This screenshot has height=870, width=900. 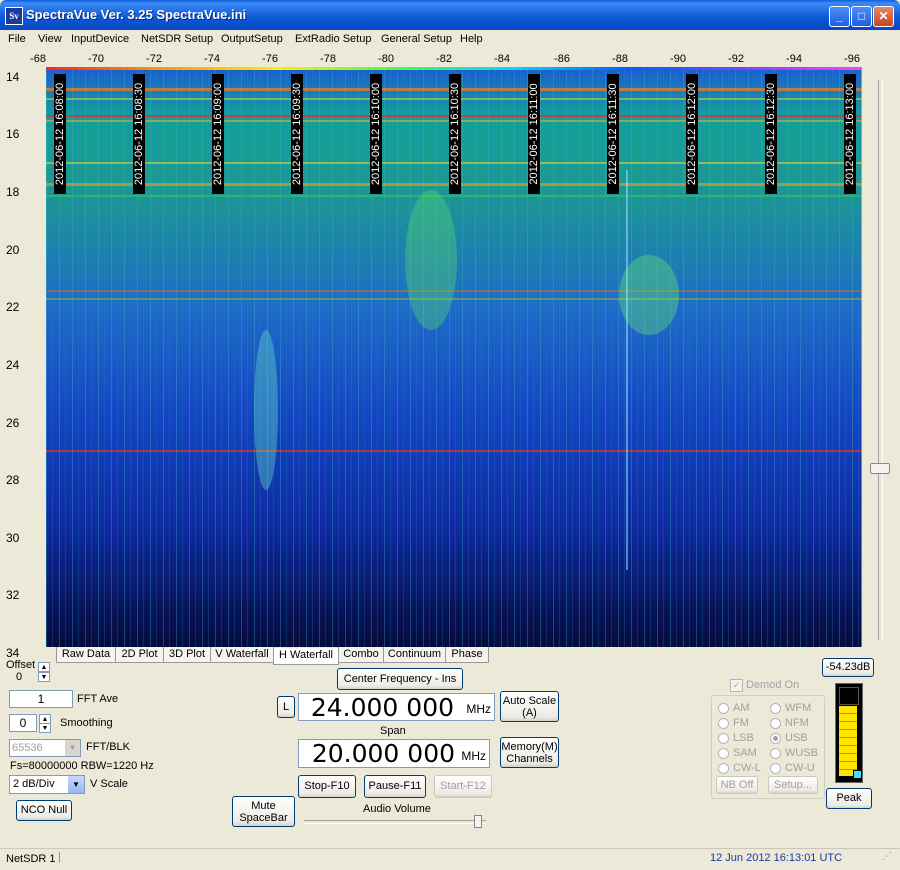 I want to click on tab-2d-plot: 2D Plot, so click(x=139, y=655).